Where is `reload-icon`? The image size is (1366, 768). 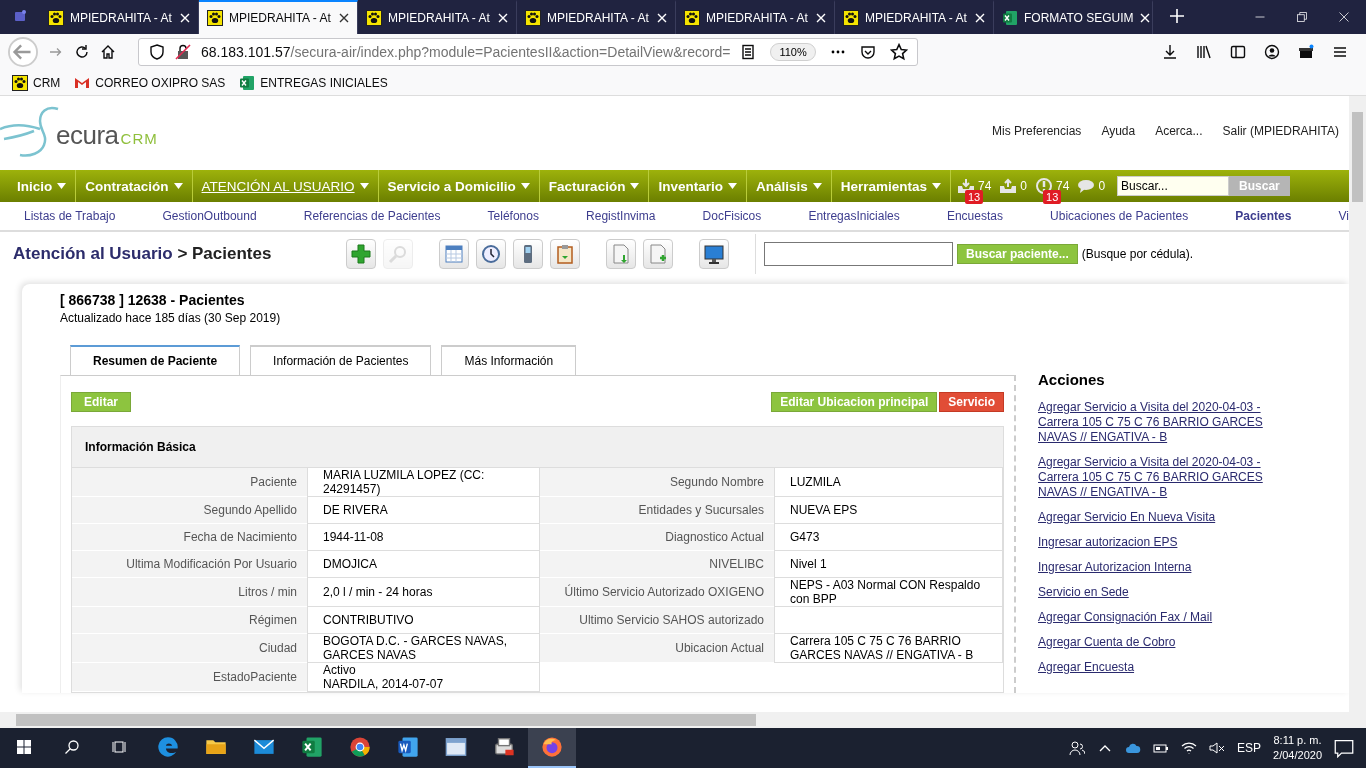 reload-icon is located at coordinates (82, 52).